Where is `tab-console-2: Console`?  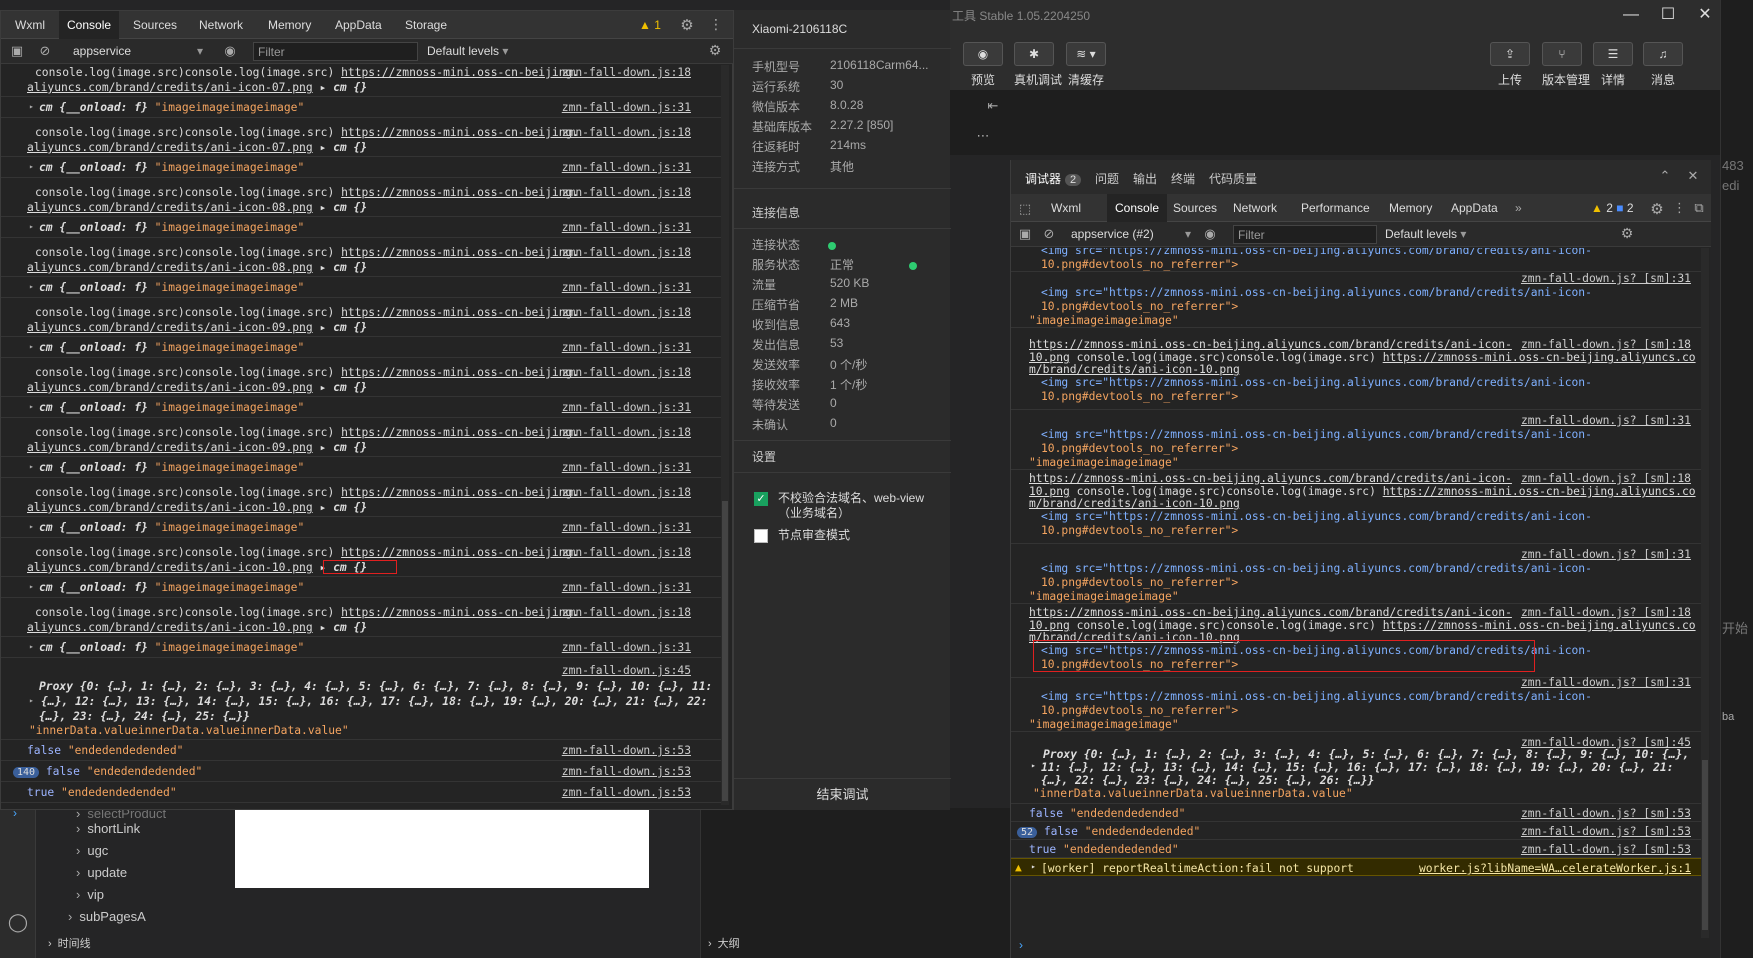
tab-console-2: Console is located at coordinates (1137, 208).